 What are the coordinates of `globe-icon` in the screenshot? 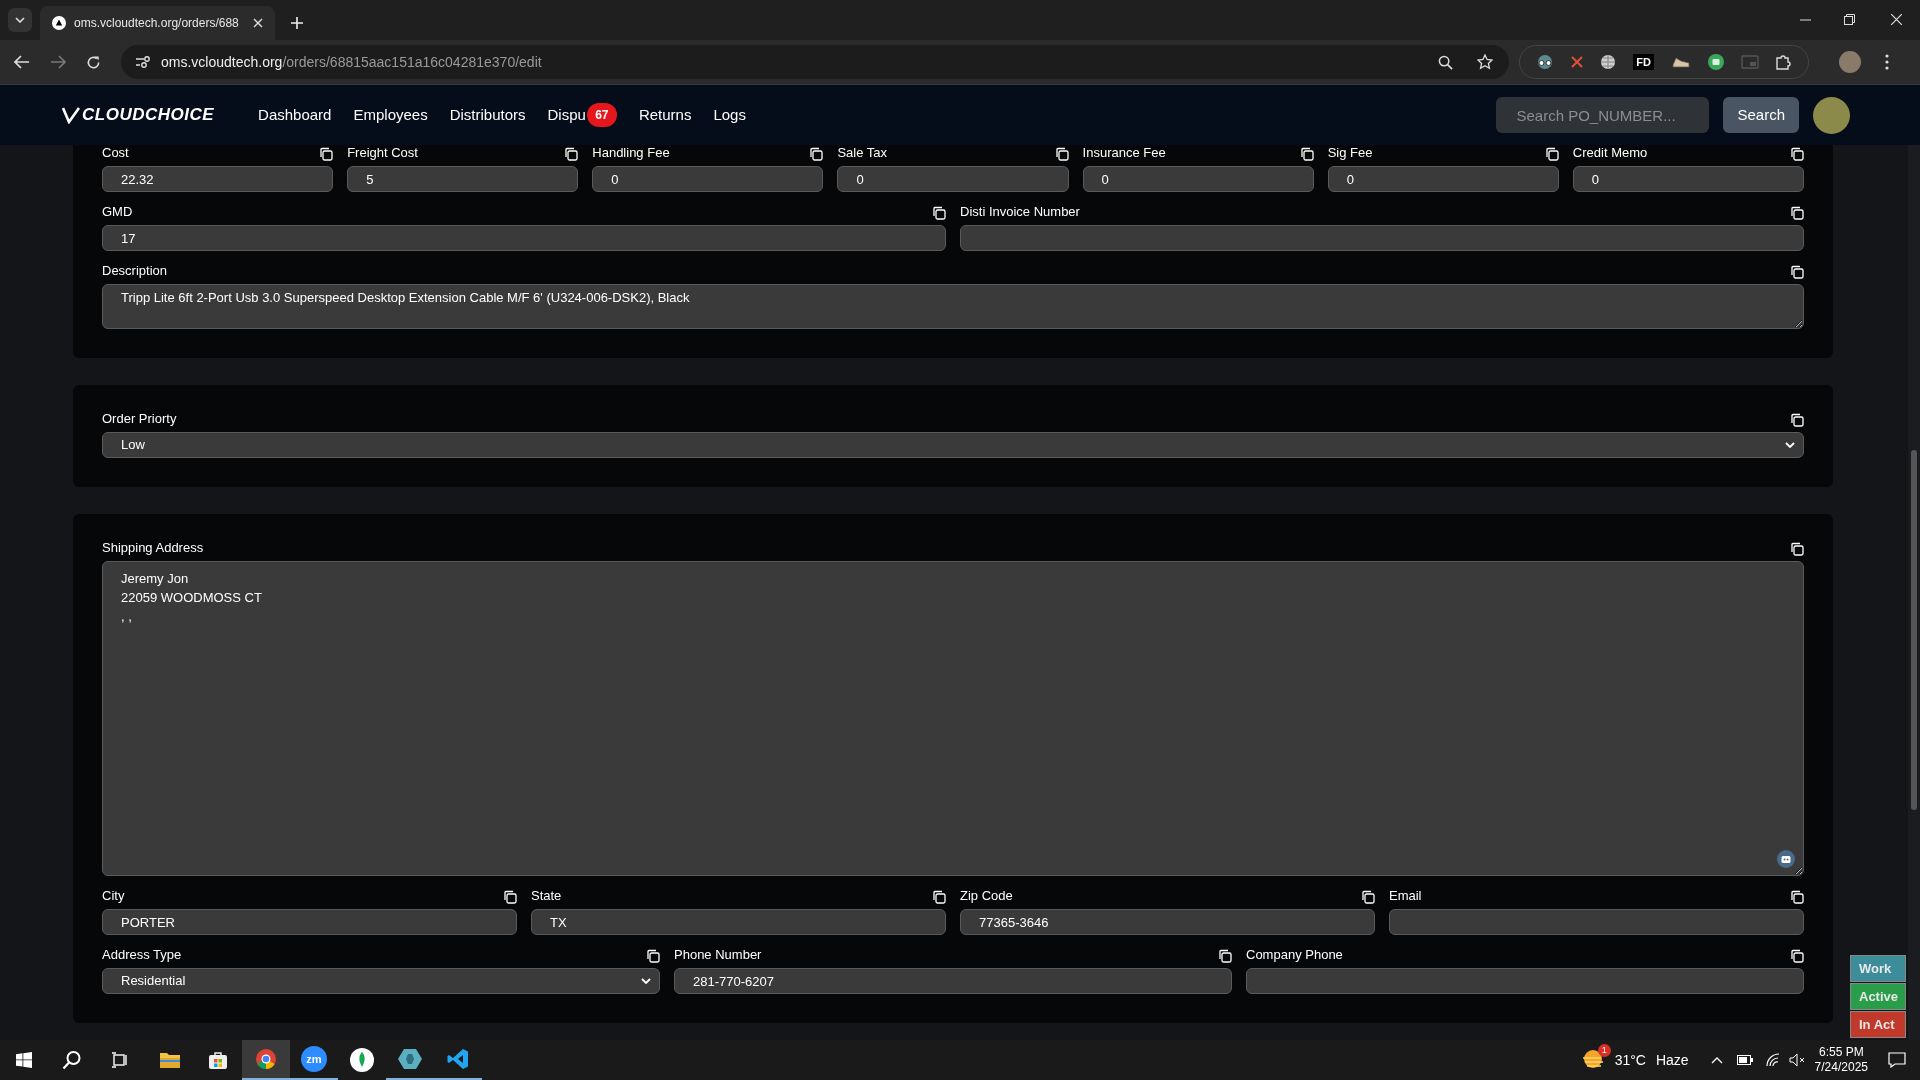 It's located at (1608, 62).